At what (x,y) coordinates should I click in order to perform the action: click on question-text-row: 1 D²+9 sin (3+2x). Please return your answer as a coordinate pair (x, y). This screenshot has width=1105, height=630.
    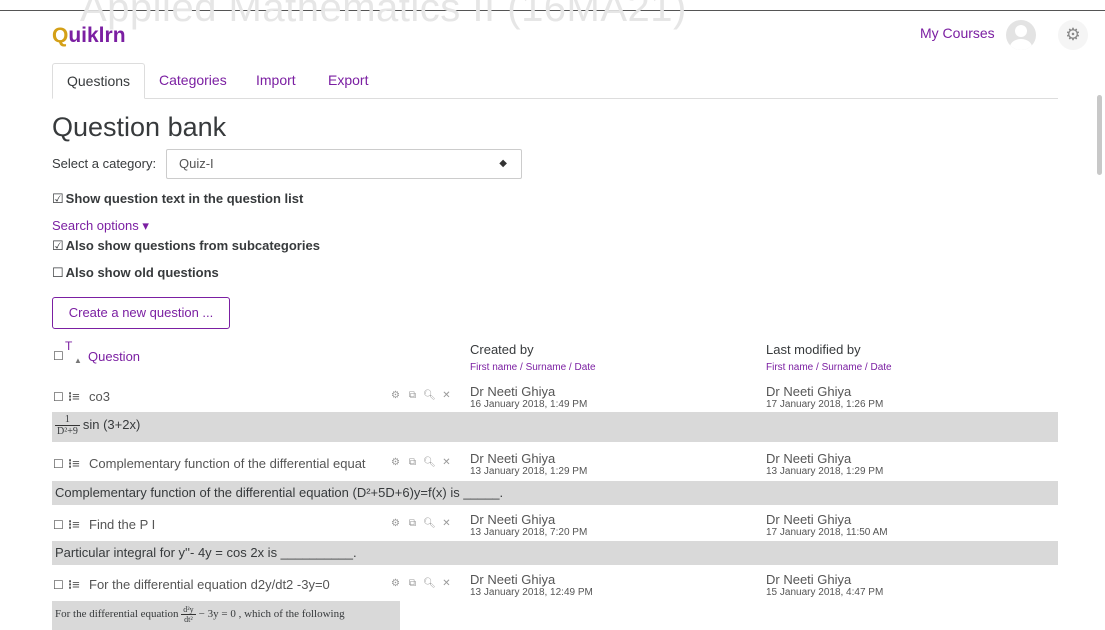
    Looking at the image, I should click on (555, 427).